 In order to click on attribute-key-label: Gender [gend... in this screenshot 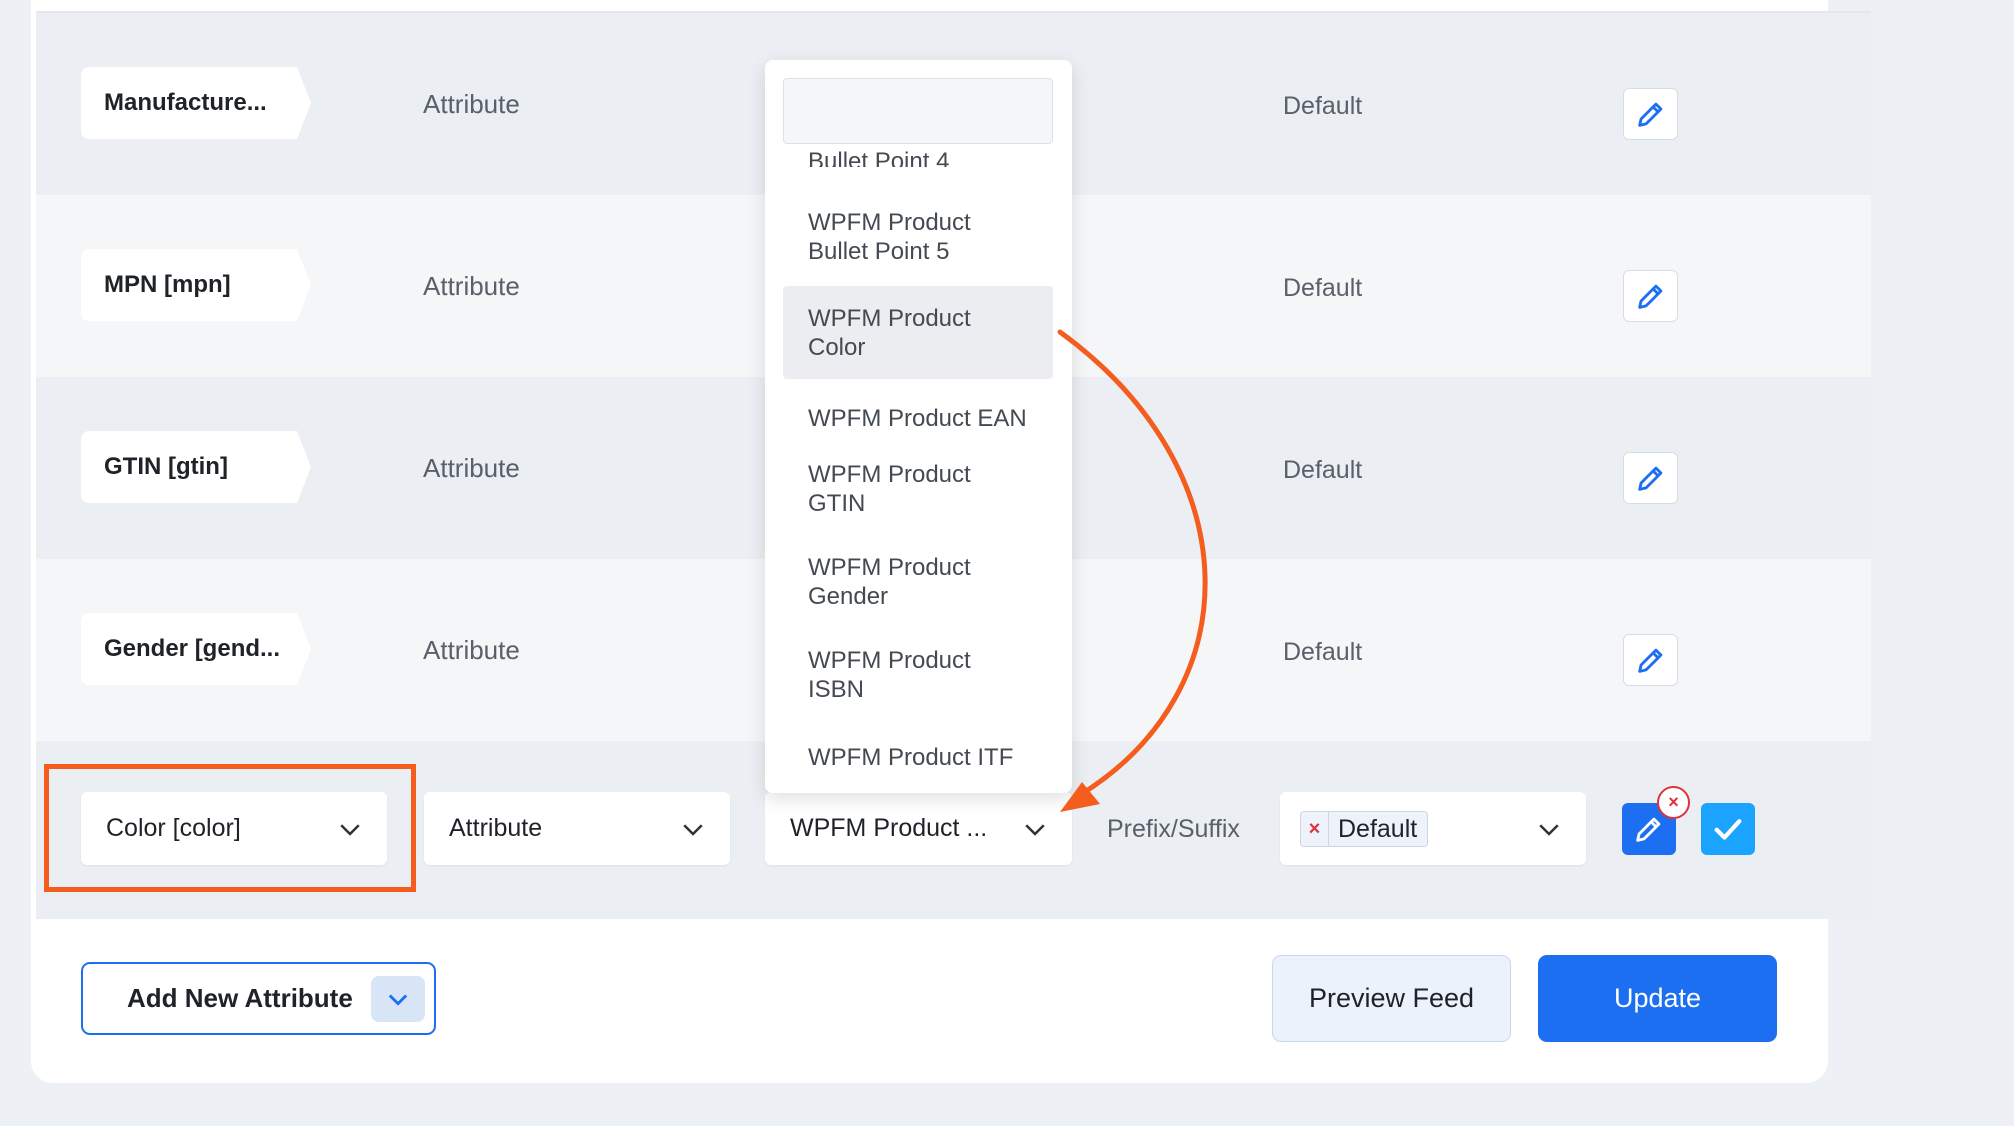, I will do `click(196, 649)`.